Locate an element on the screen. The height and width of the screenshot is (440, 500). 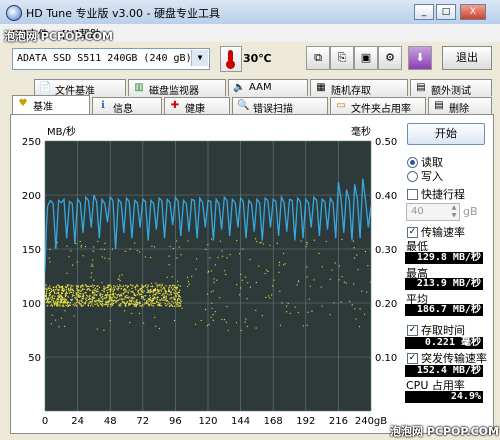
copy-info-icon: ⧉ is located at coordinates (318, 58).